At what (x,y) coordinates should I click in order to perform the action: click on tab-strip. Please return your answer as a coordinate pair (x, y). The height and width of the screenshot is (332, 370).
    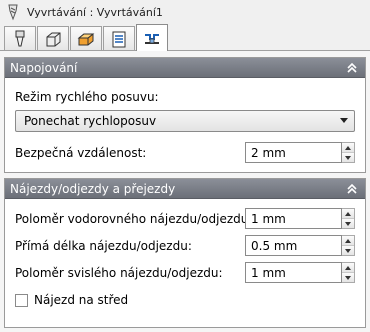
    Looking at the image, I should click on (185, 38).